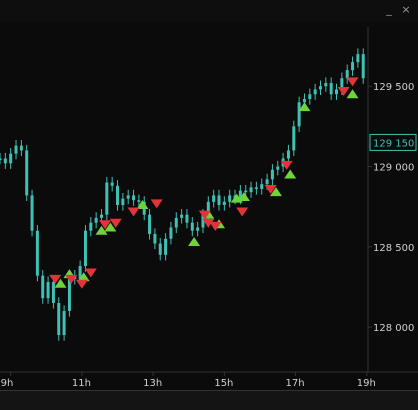  What do you see at coordinates (223, 383) in the screenshot?
I see `x-tick-label: 15h` at bounding box center [223, 383].